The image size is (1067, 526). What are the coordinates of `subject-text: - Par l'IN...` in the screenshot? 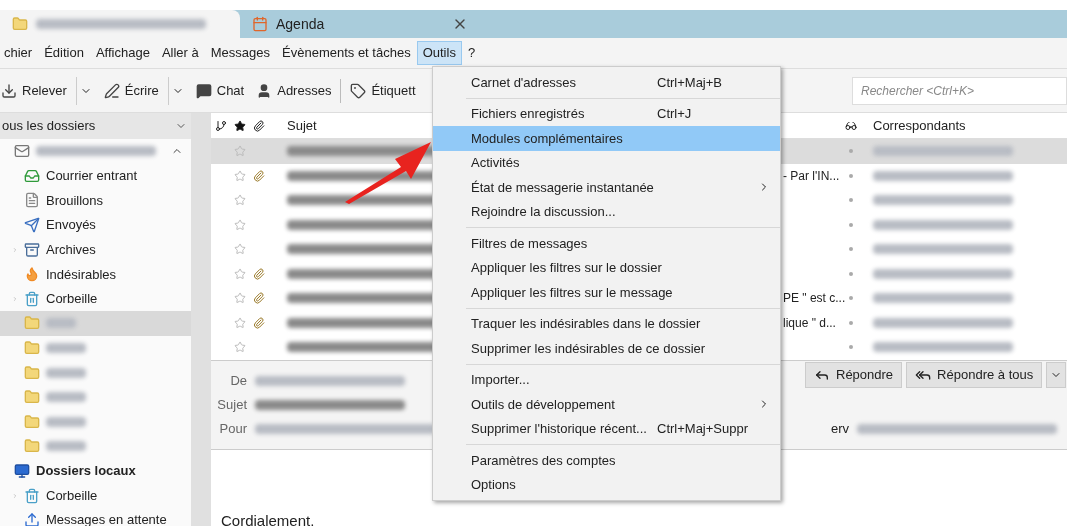 It's located at (811, 176).